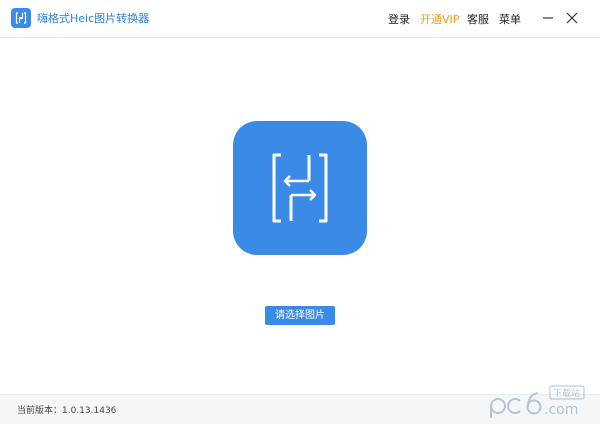  What do you see at coordinates (510, 19) in the screenshot?
I see `menu-link: 菜单` at bounding box center [510, 19].